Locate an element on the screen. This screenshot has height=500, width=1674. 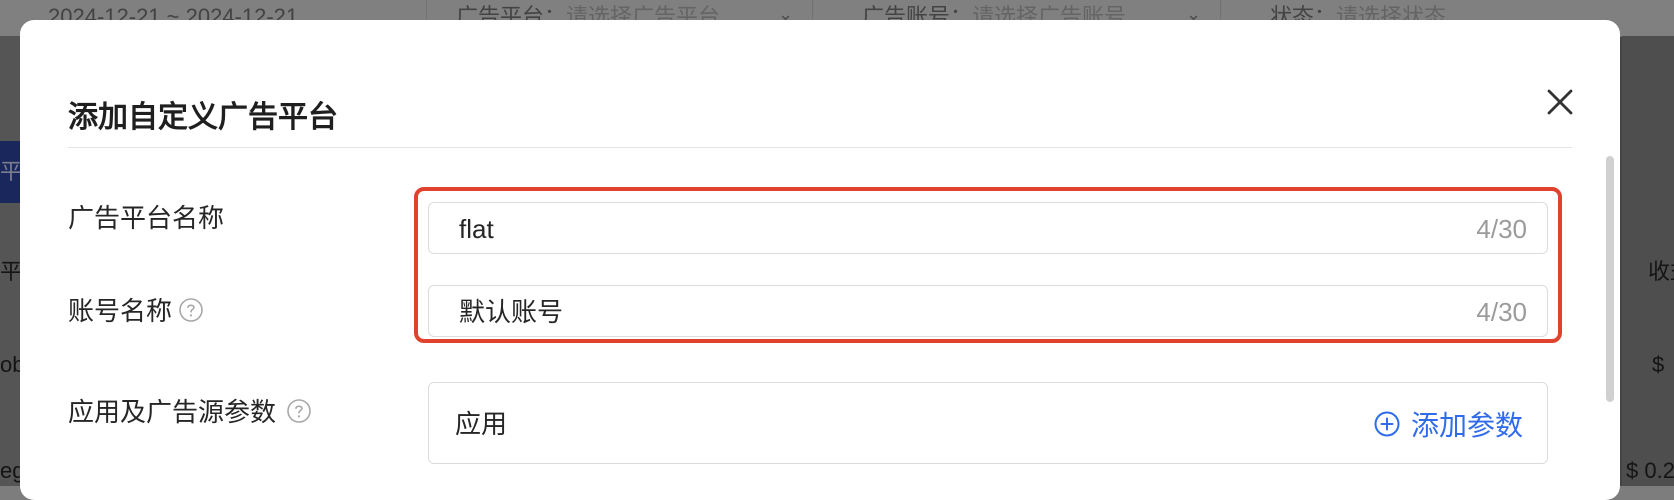
add-param-button: 添加参数 is located at coordinates (1448, 424).